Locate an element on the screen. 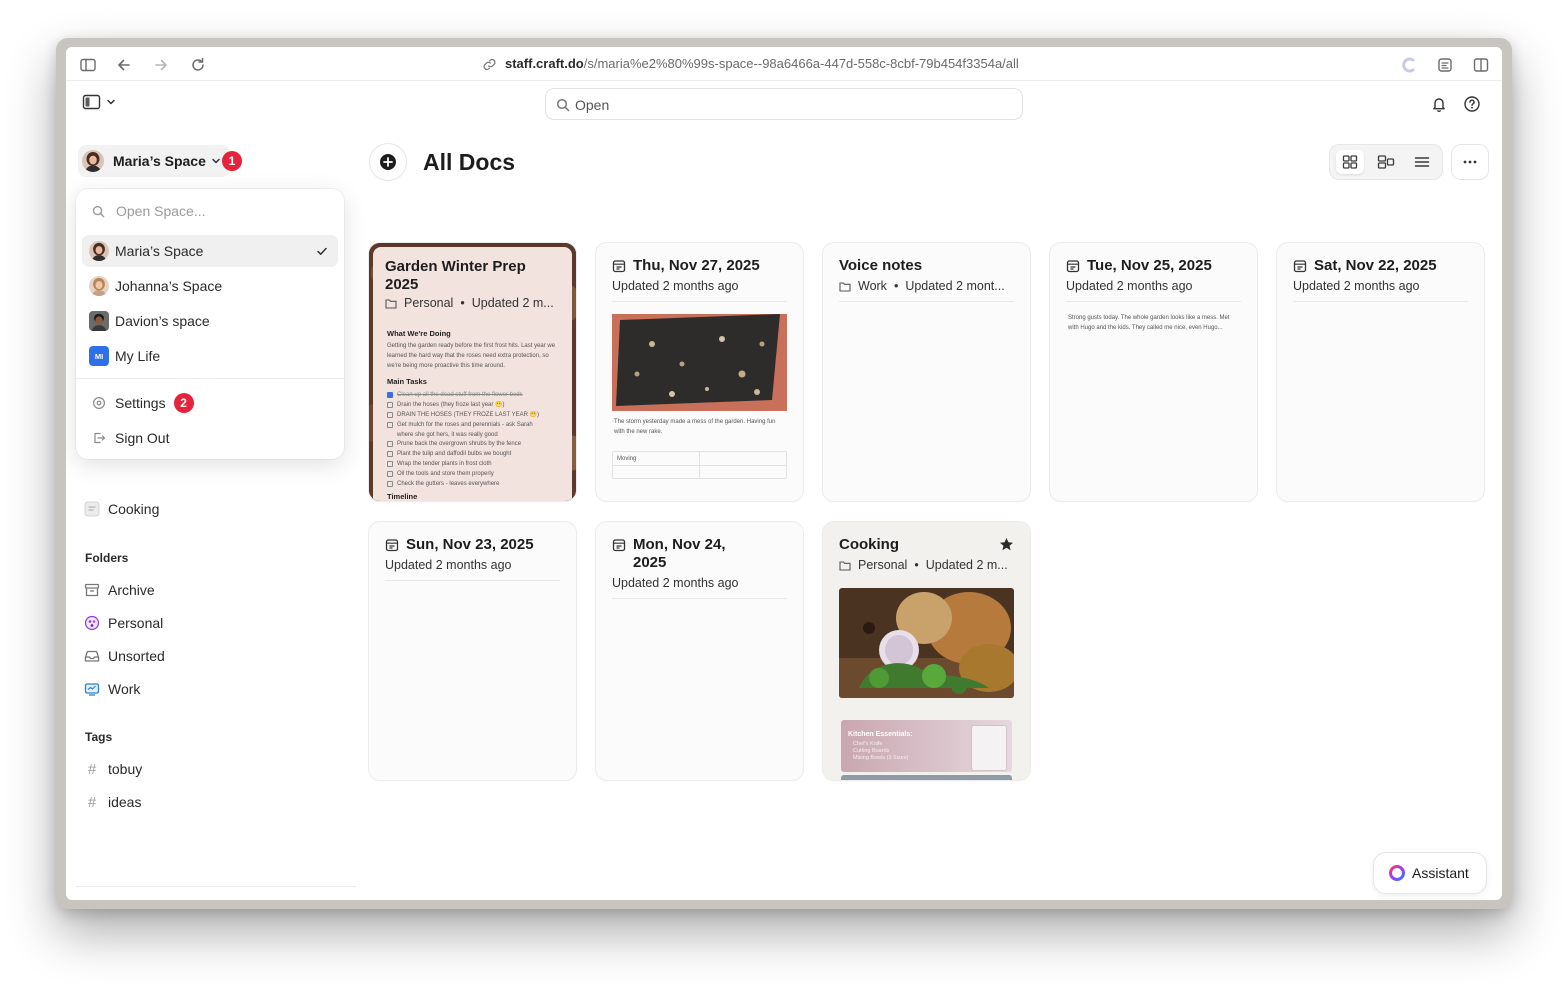 The width and height of the screenshot is (1568, 984). card-view-button is located at coordinates (1386, 162).